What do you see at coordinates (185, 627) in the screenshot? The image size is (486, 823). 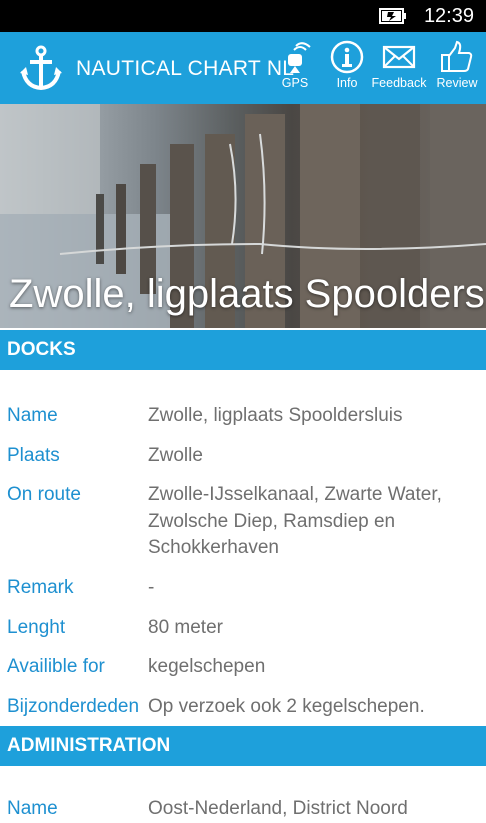 I see `row-value: 80 meter` at bounding box center [185, 627].